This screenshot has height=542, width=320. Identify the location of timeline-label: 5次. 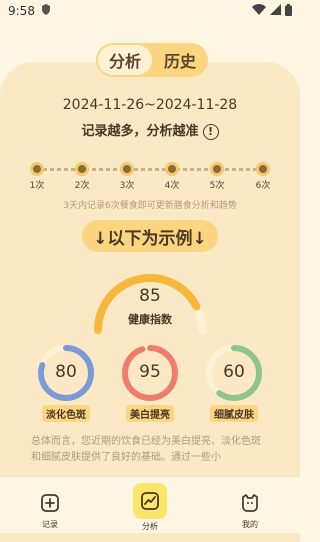
(217, 186).